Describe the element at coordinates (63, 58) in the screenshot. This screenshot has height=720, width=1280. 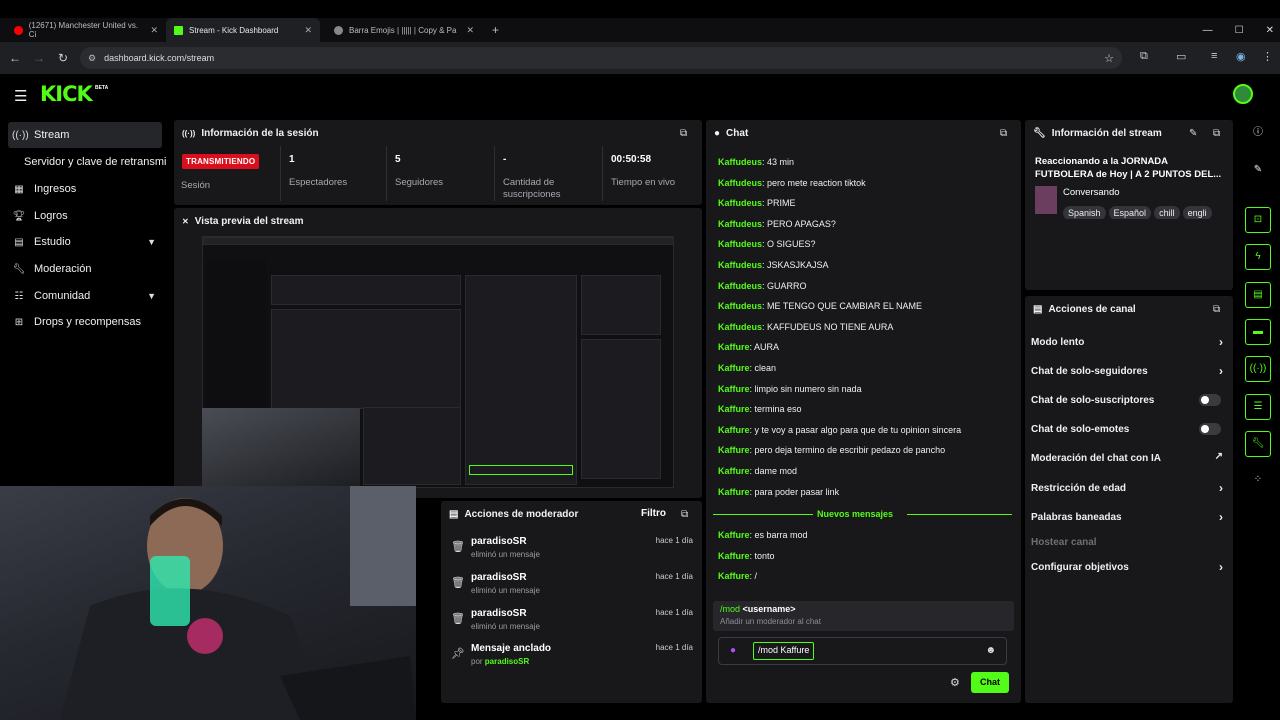
I see `reload-icon: ↻` at that location.